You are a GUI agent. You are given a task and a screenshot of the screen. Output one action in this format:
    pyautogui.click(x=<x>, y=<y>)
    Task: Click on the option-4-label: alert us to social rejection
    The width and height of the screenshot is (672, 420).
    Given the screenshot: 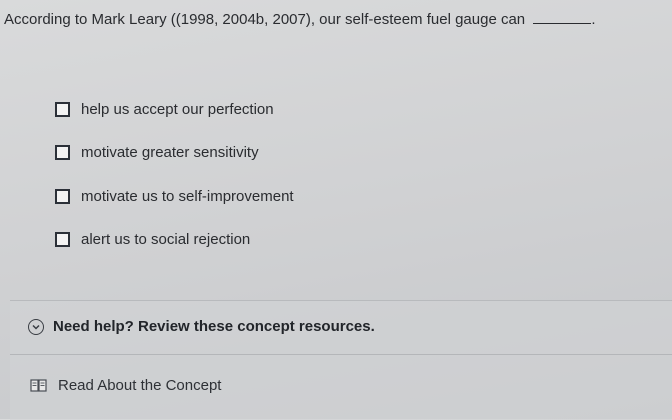 What is the action you would take?
    pyautogui.click(x=165, y=239)
    